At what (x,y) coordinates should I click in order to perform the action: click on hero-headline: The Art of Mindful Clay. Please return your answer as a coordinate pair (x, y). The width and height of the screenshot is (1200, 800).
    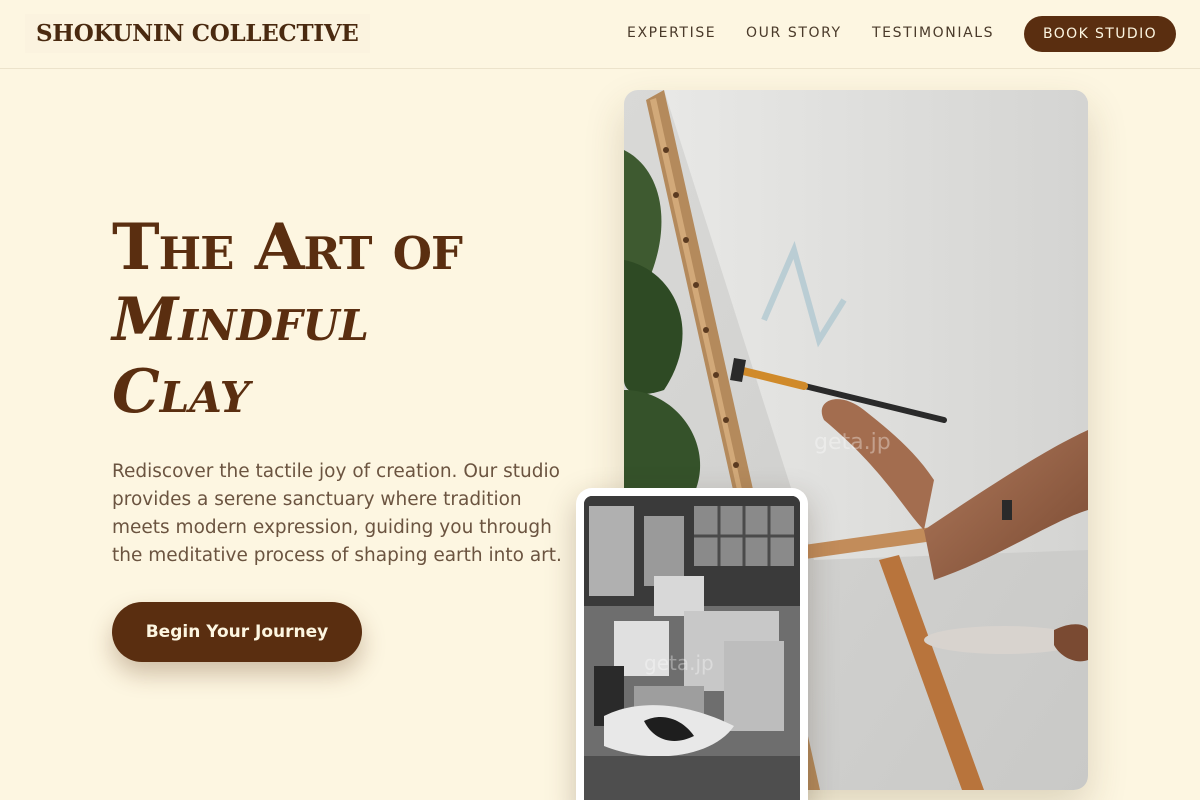
    Looking at the image, I should click on (347, 320).